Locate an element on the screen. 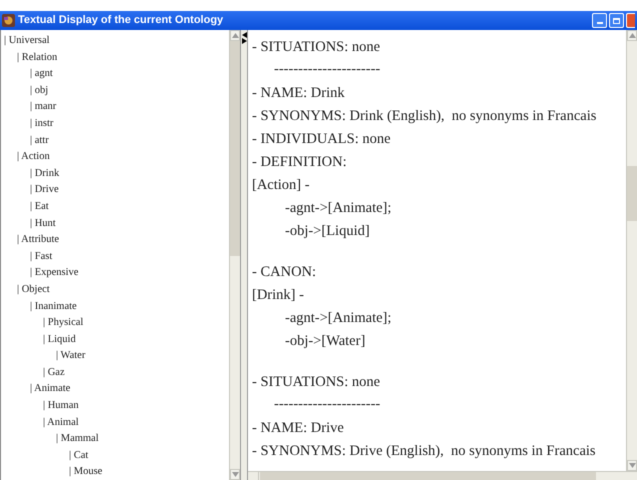 The height and width of the screenshot is (480, 637). app-icon is located at coordinates (8, 20).